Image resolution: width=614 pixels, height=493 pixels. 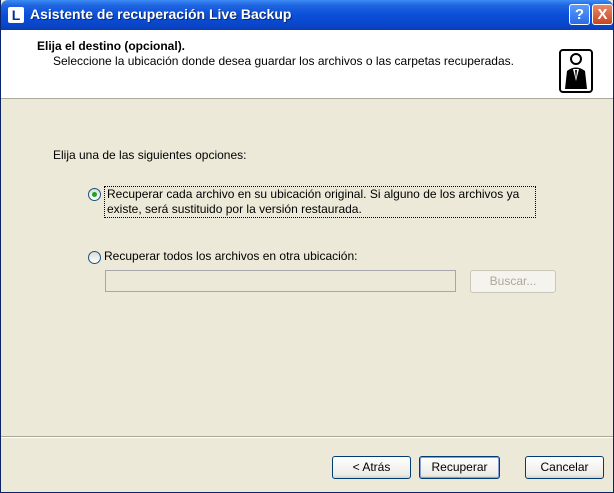 I want to click on cancel-button: Cancelar, so click(x=564, y=467).